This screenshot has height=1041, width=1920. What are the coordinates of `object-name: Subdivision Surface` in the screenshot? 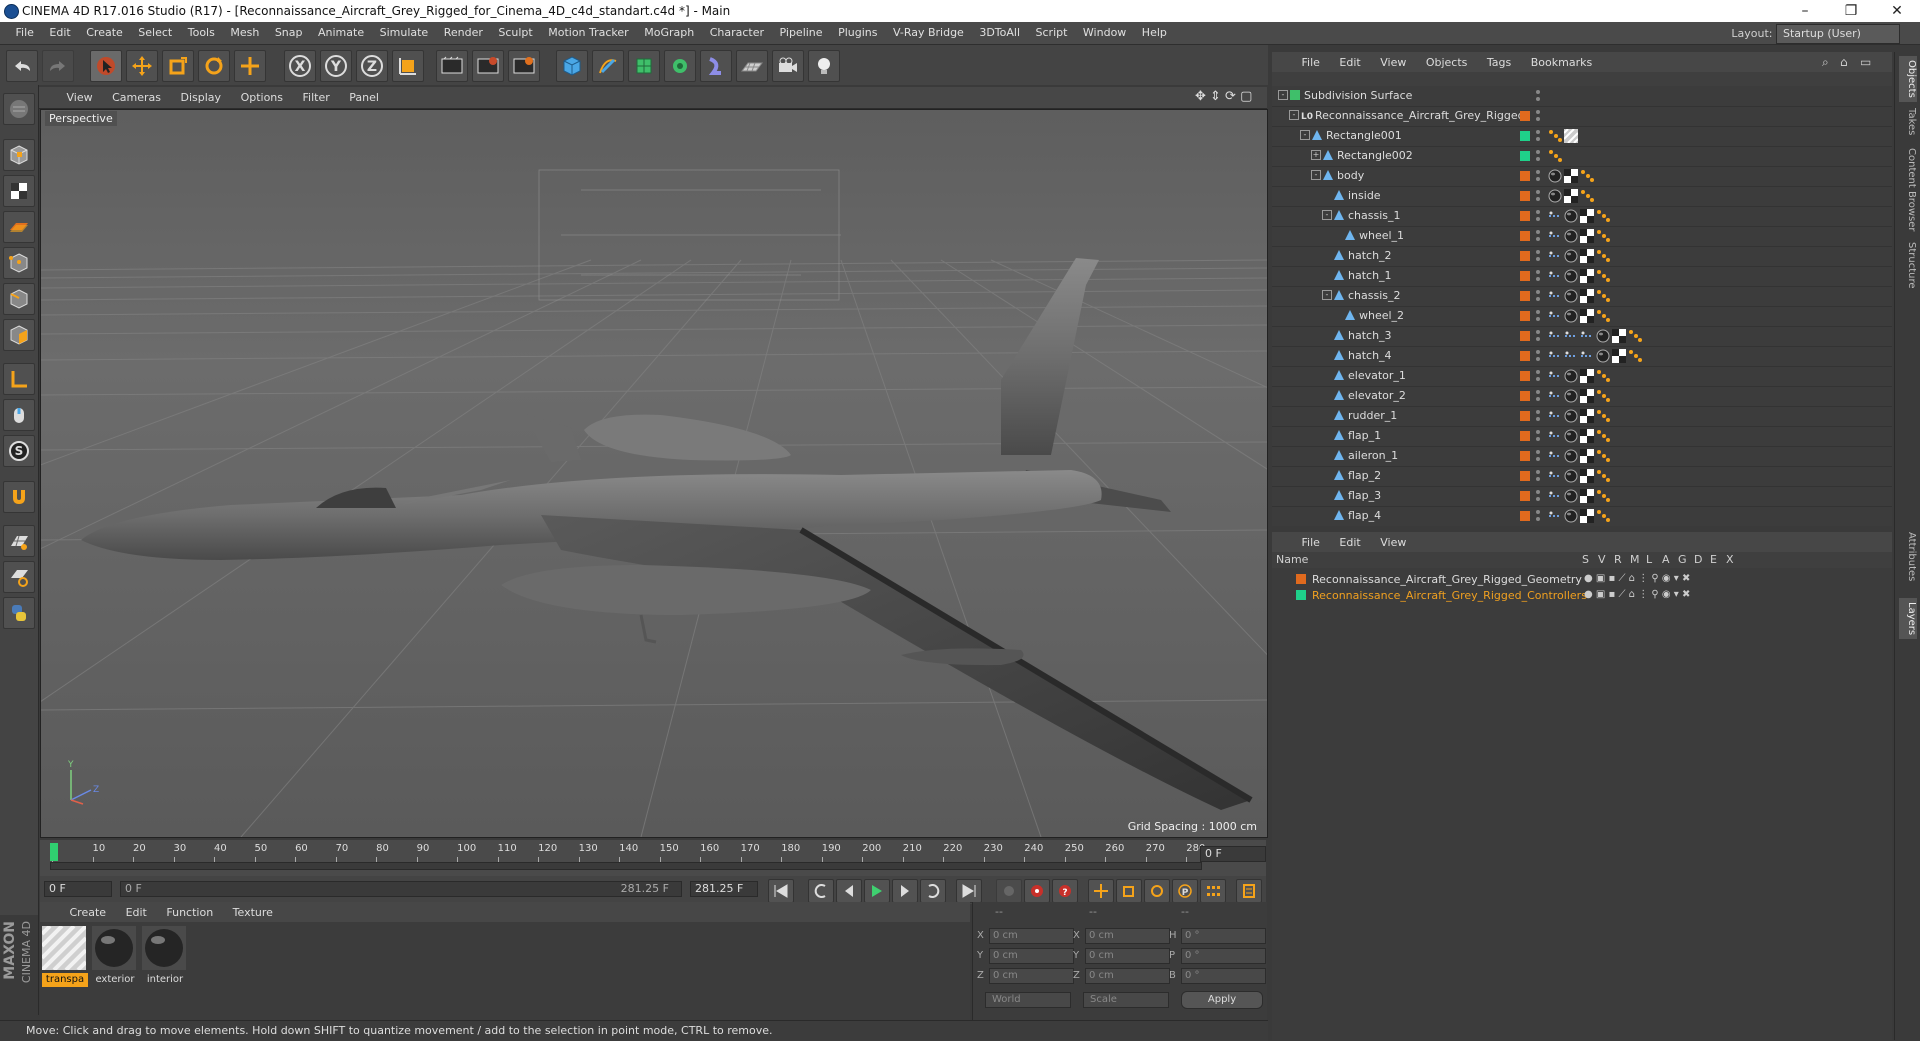 It's located at (1358, 95).